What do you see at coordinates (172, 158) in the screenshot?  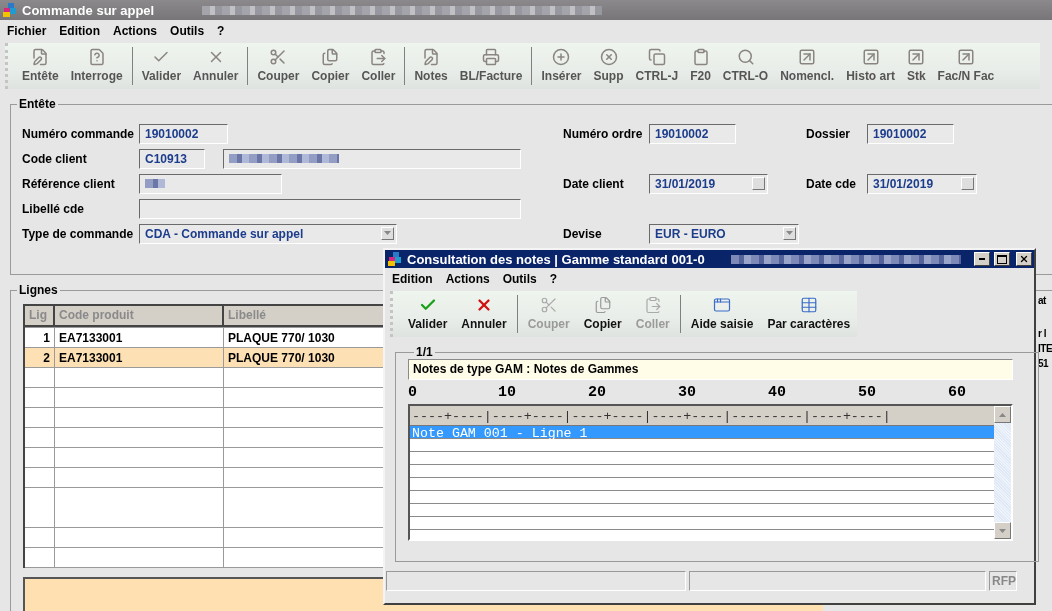 I see `text-field: C10913` at bounding box center [172, 158].